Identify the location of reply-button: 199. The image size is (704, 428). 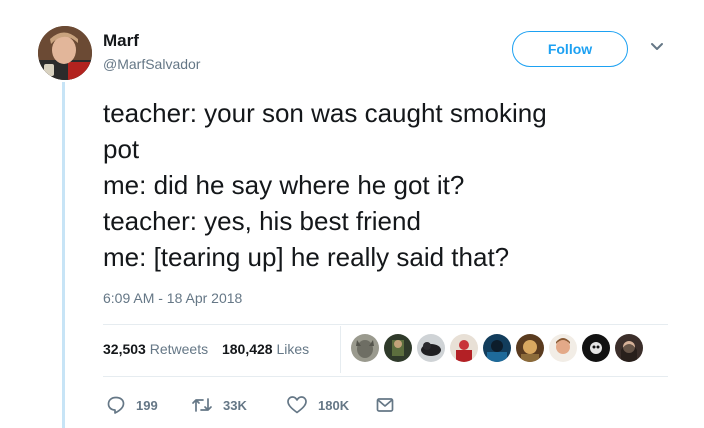
(132, 405).